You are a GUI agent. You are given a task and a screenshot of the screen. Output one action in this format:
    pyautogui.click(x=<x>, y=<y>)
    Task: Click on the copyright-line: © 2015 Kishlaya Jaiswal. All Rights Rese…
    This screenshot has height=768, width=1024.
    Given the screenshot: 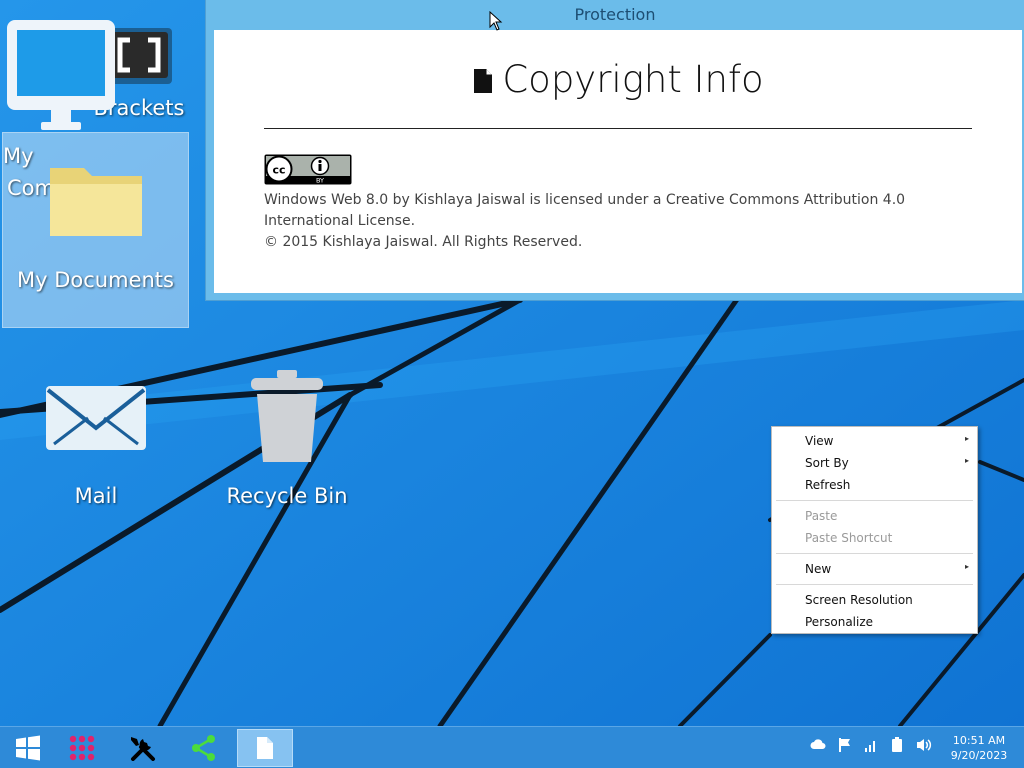 What is the action you would take?
    pyautogui.click(x=423, y=242)
    